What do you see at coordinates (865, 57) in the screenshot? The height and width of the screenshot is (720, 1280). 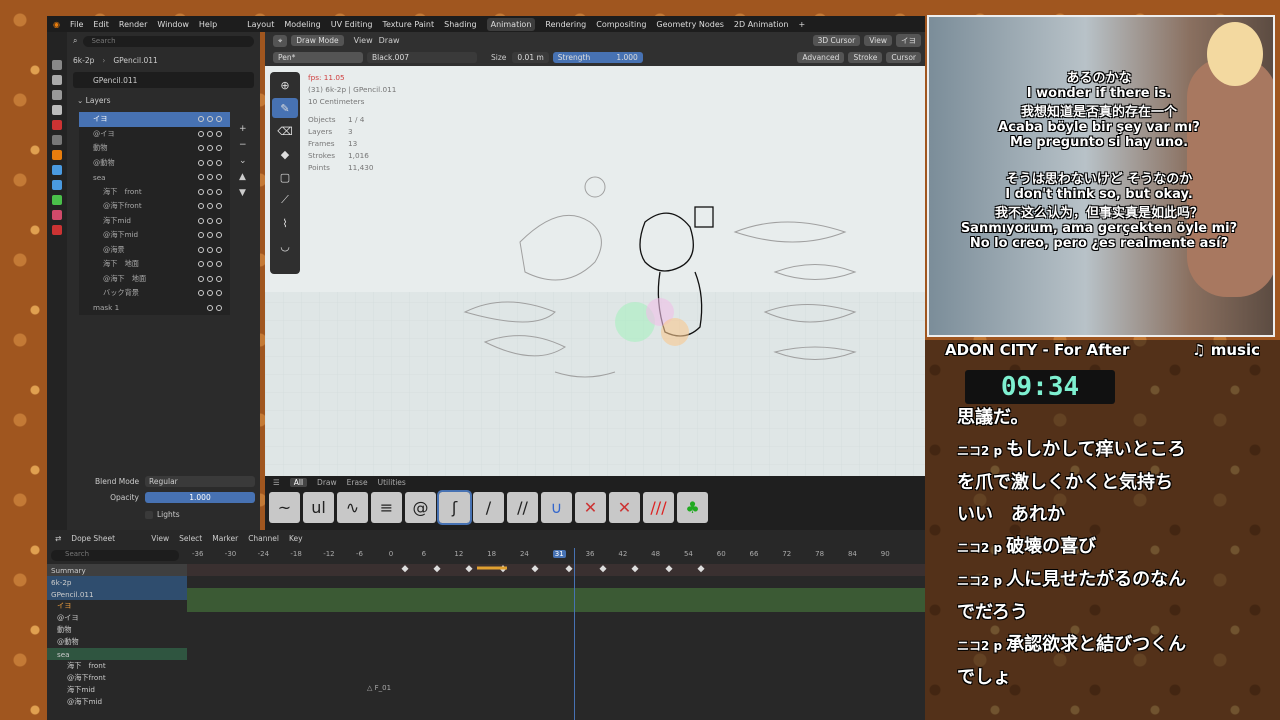 I see `stroke-dropdown: Stroke` at bounding box center [865, 57].